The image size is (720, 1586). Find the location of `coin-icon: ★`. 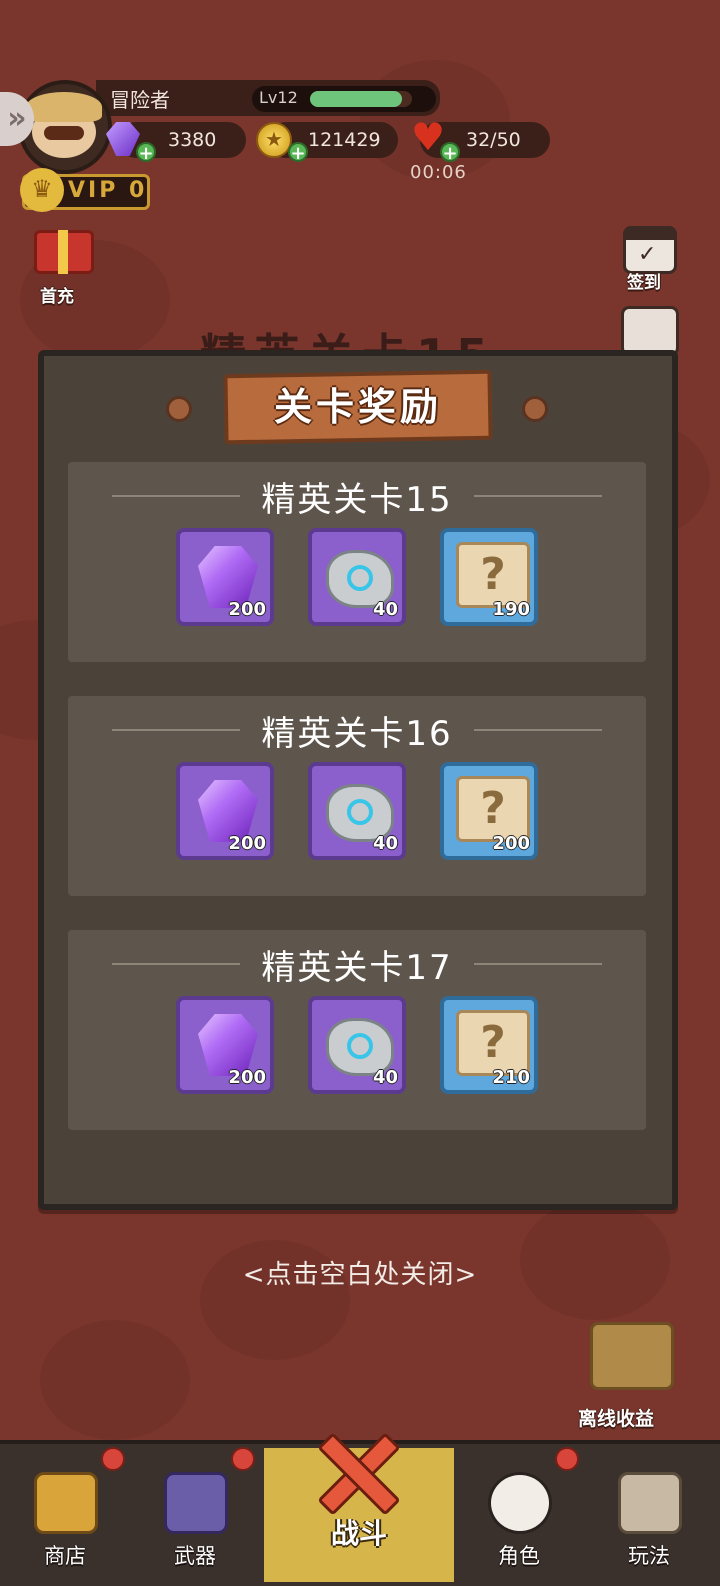

coin-icon: ★ is located at coordinates (274, 140).